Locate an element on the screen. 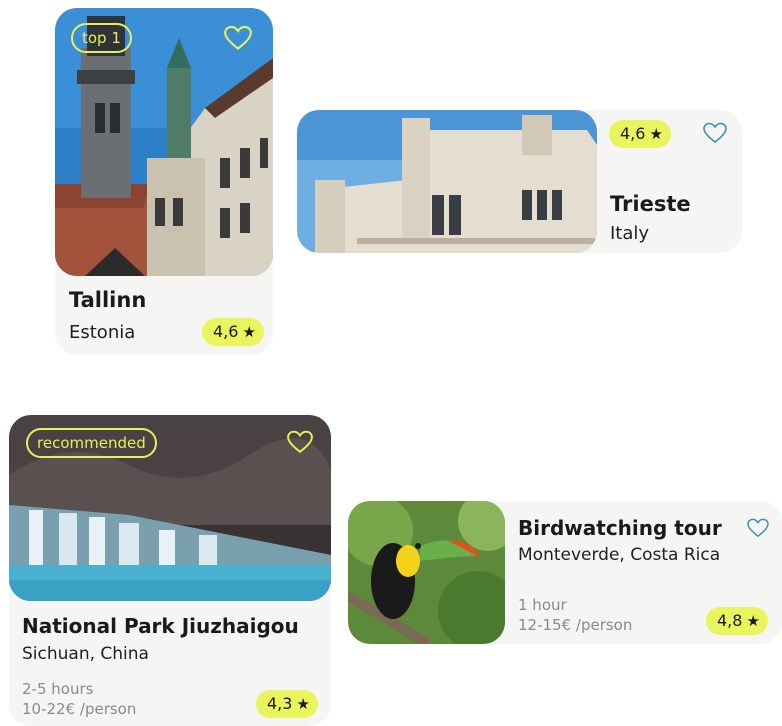 The width and height of the screenshot is (782, 726). price-text: 12-15€ /person is located at coordinates (575, 625).